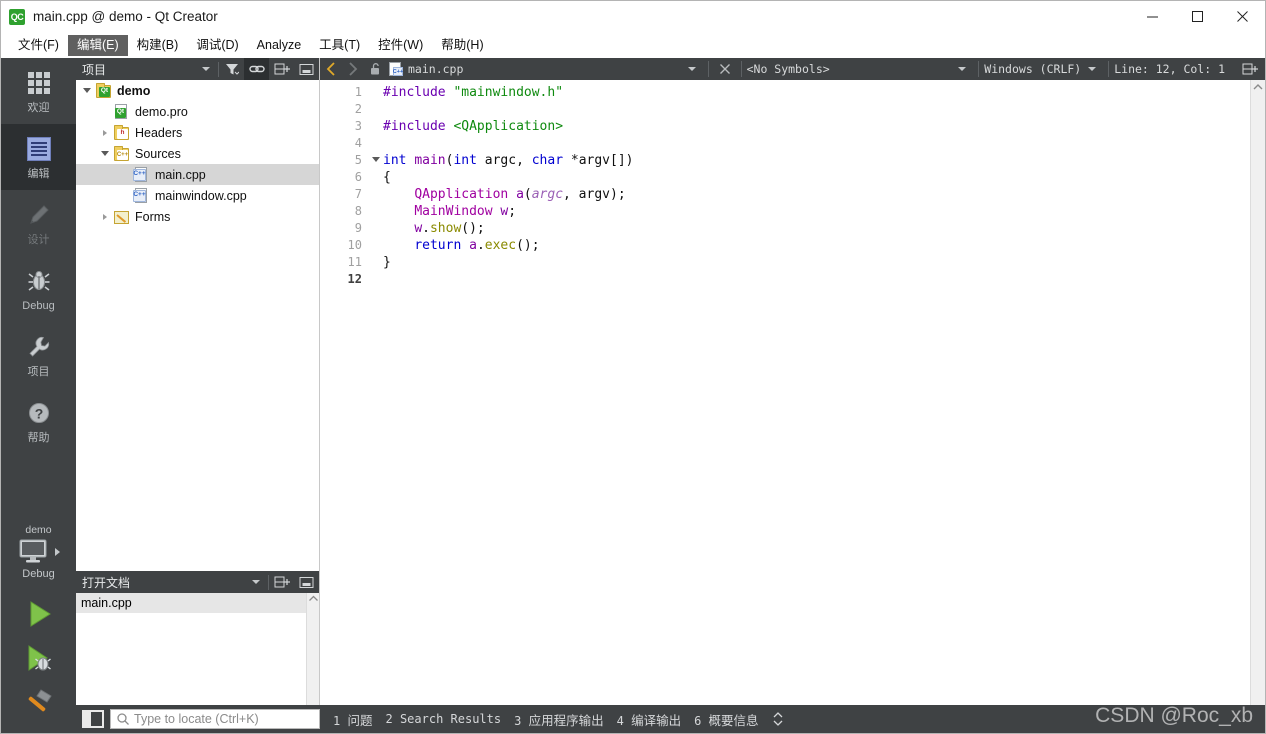 The width and height of the screenshot is (1266, 734). What do you see at coordinates (38, 91) in the screenshot?
I see `mode-welcome: 欢迎` at bounding box center [38, 91].